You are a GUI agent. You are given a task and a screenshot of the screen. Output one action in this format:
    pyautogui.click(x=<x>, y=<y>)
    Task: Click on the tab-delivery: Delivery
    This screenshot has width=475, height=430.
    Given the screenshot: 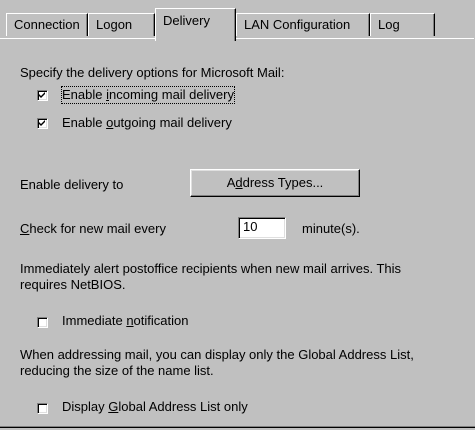 What is the action you would take?
    pyautogui.click(x=195, y=24)
    